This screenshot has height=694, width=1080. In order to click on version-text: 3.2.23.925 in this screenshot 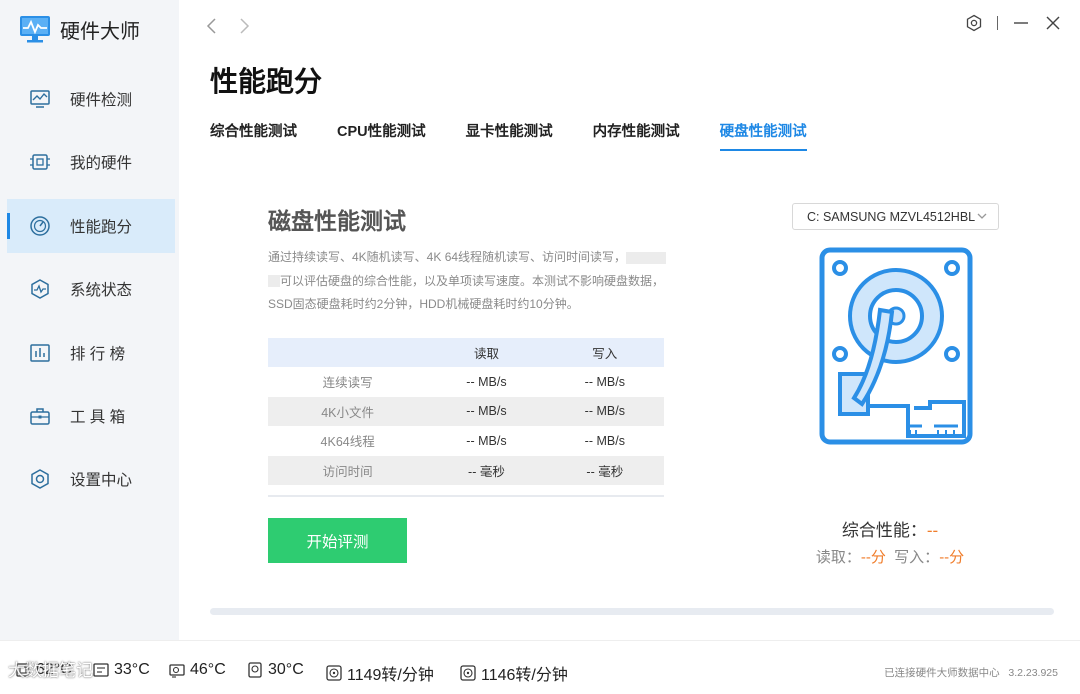, I will do `click(1033, 673)`.